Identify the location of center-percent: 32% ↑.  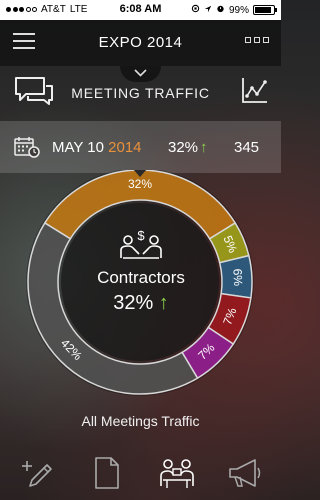
(141, 303).